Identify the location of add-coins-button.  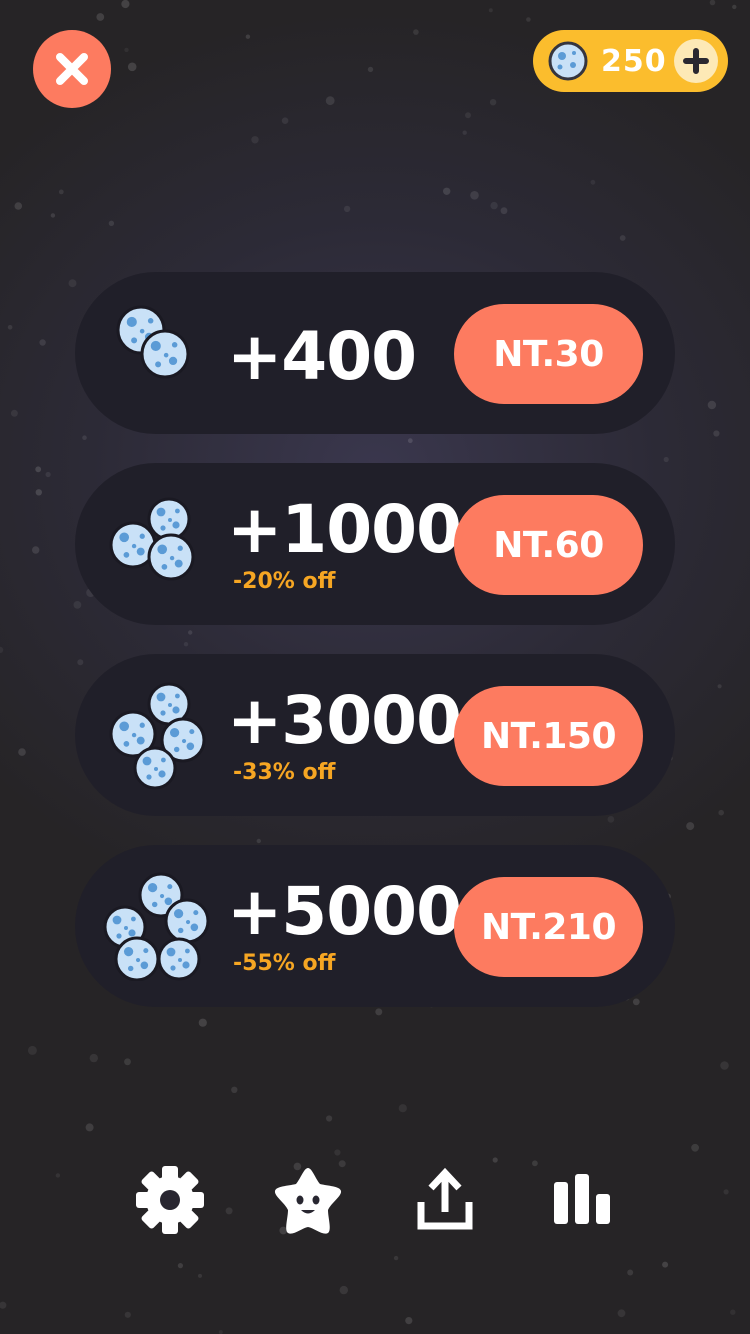
(696, 61).